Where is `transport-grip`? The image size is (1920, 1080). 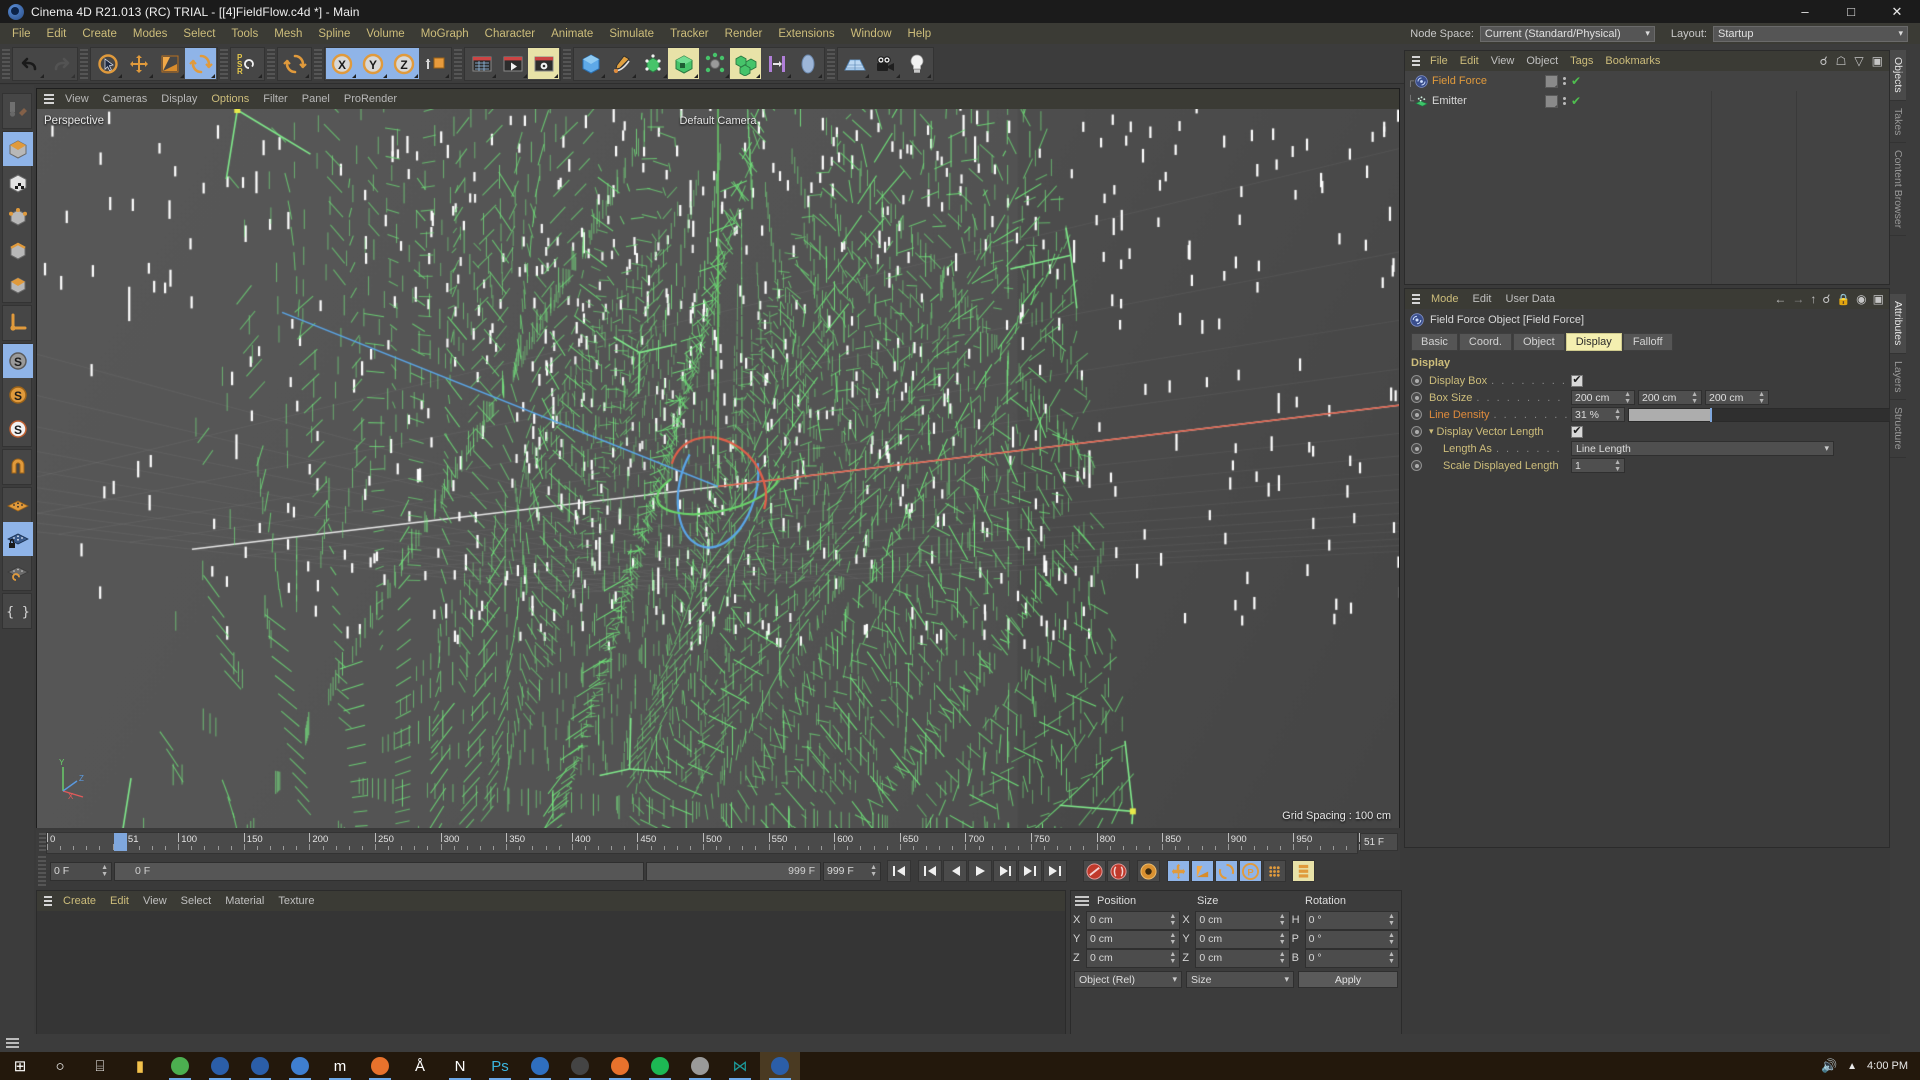 transport-grip is located at coordinates (42, 871).